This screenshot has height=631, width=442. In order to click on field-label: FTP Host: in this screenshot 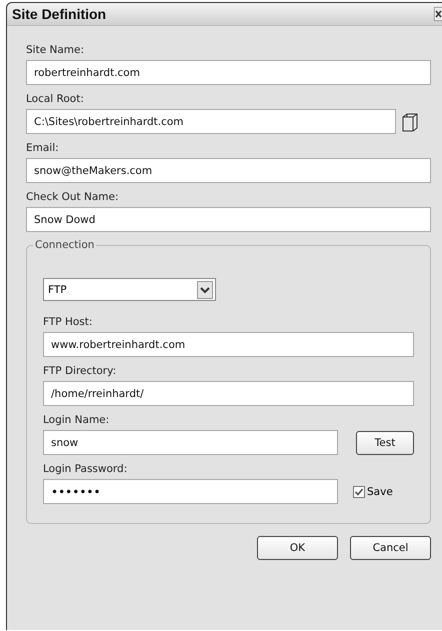, I will do `click(67, 322)`.